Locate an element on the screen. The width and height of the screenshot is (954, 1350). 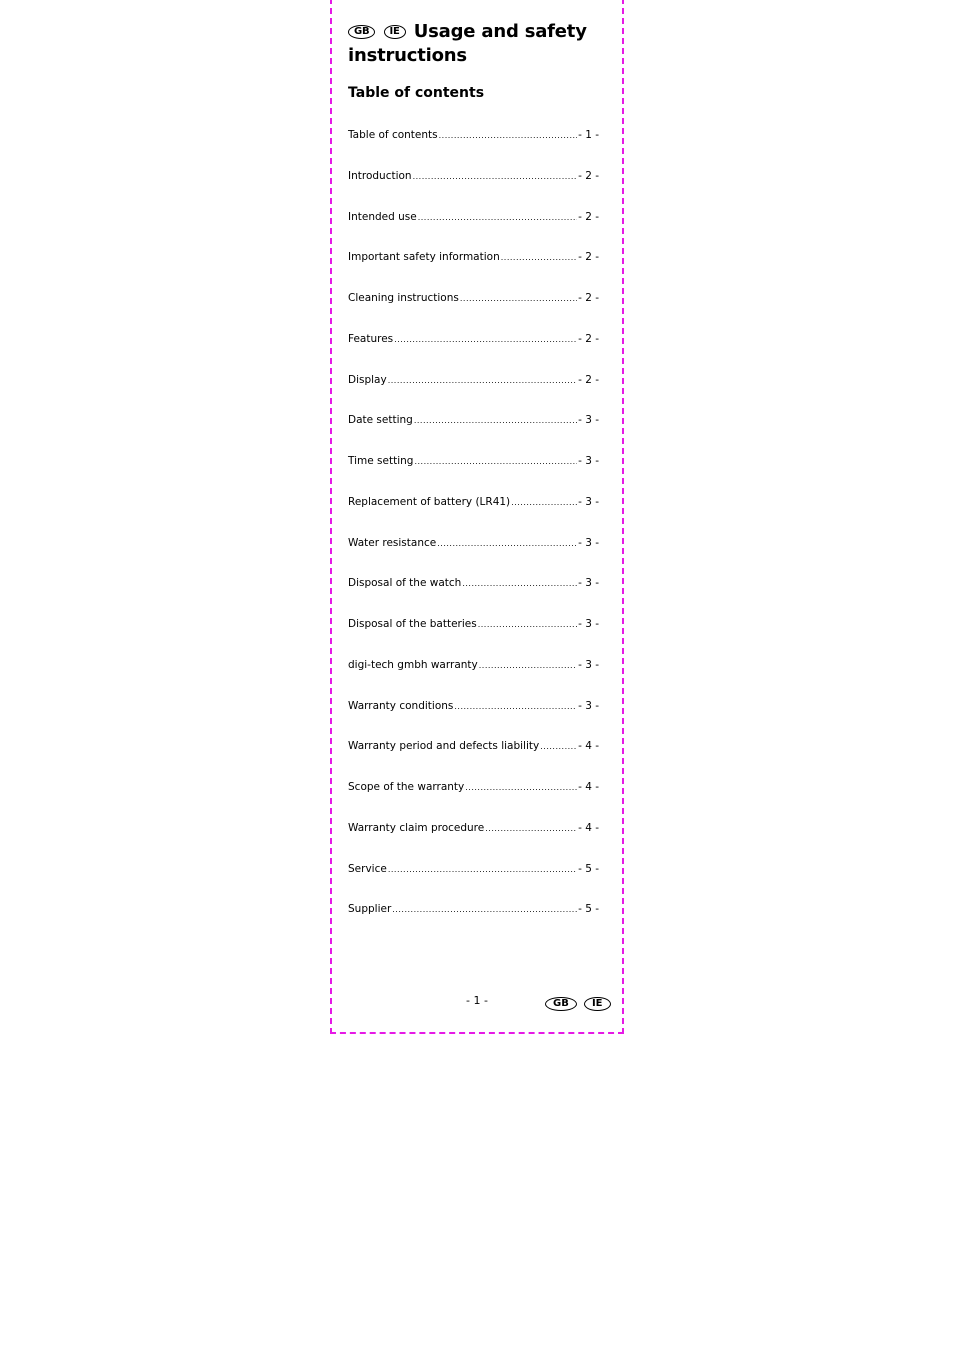
toc-entry: Disposal of the watch - 3 - is located at coordinates (473, 596).